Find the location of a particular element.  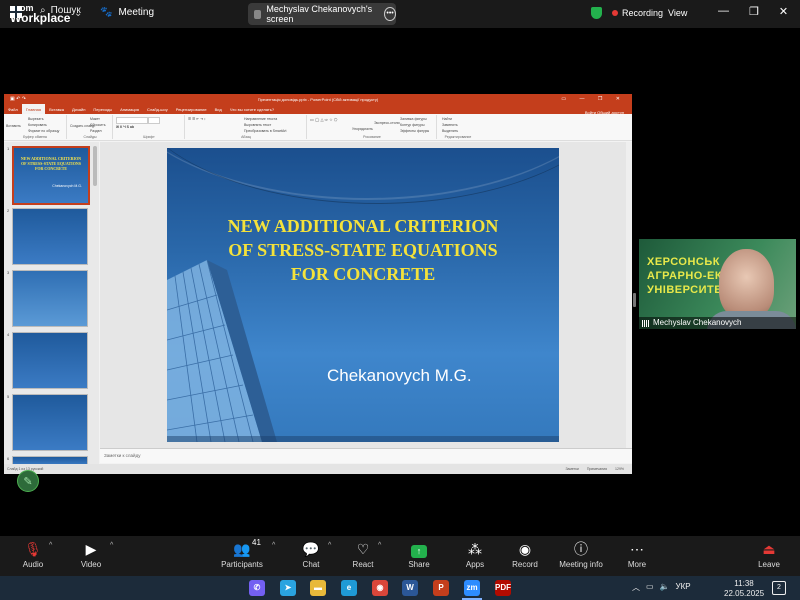

tab-slideshow: Слайд-шоу is located at coordinates (157, 109).